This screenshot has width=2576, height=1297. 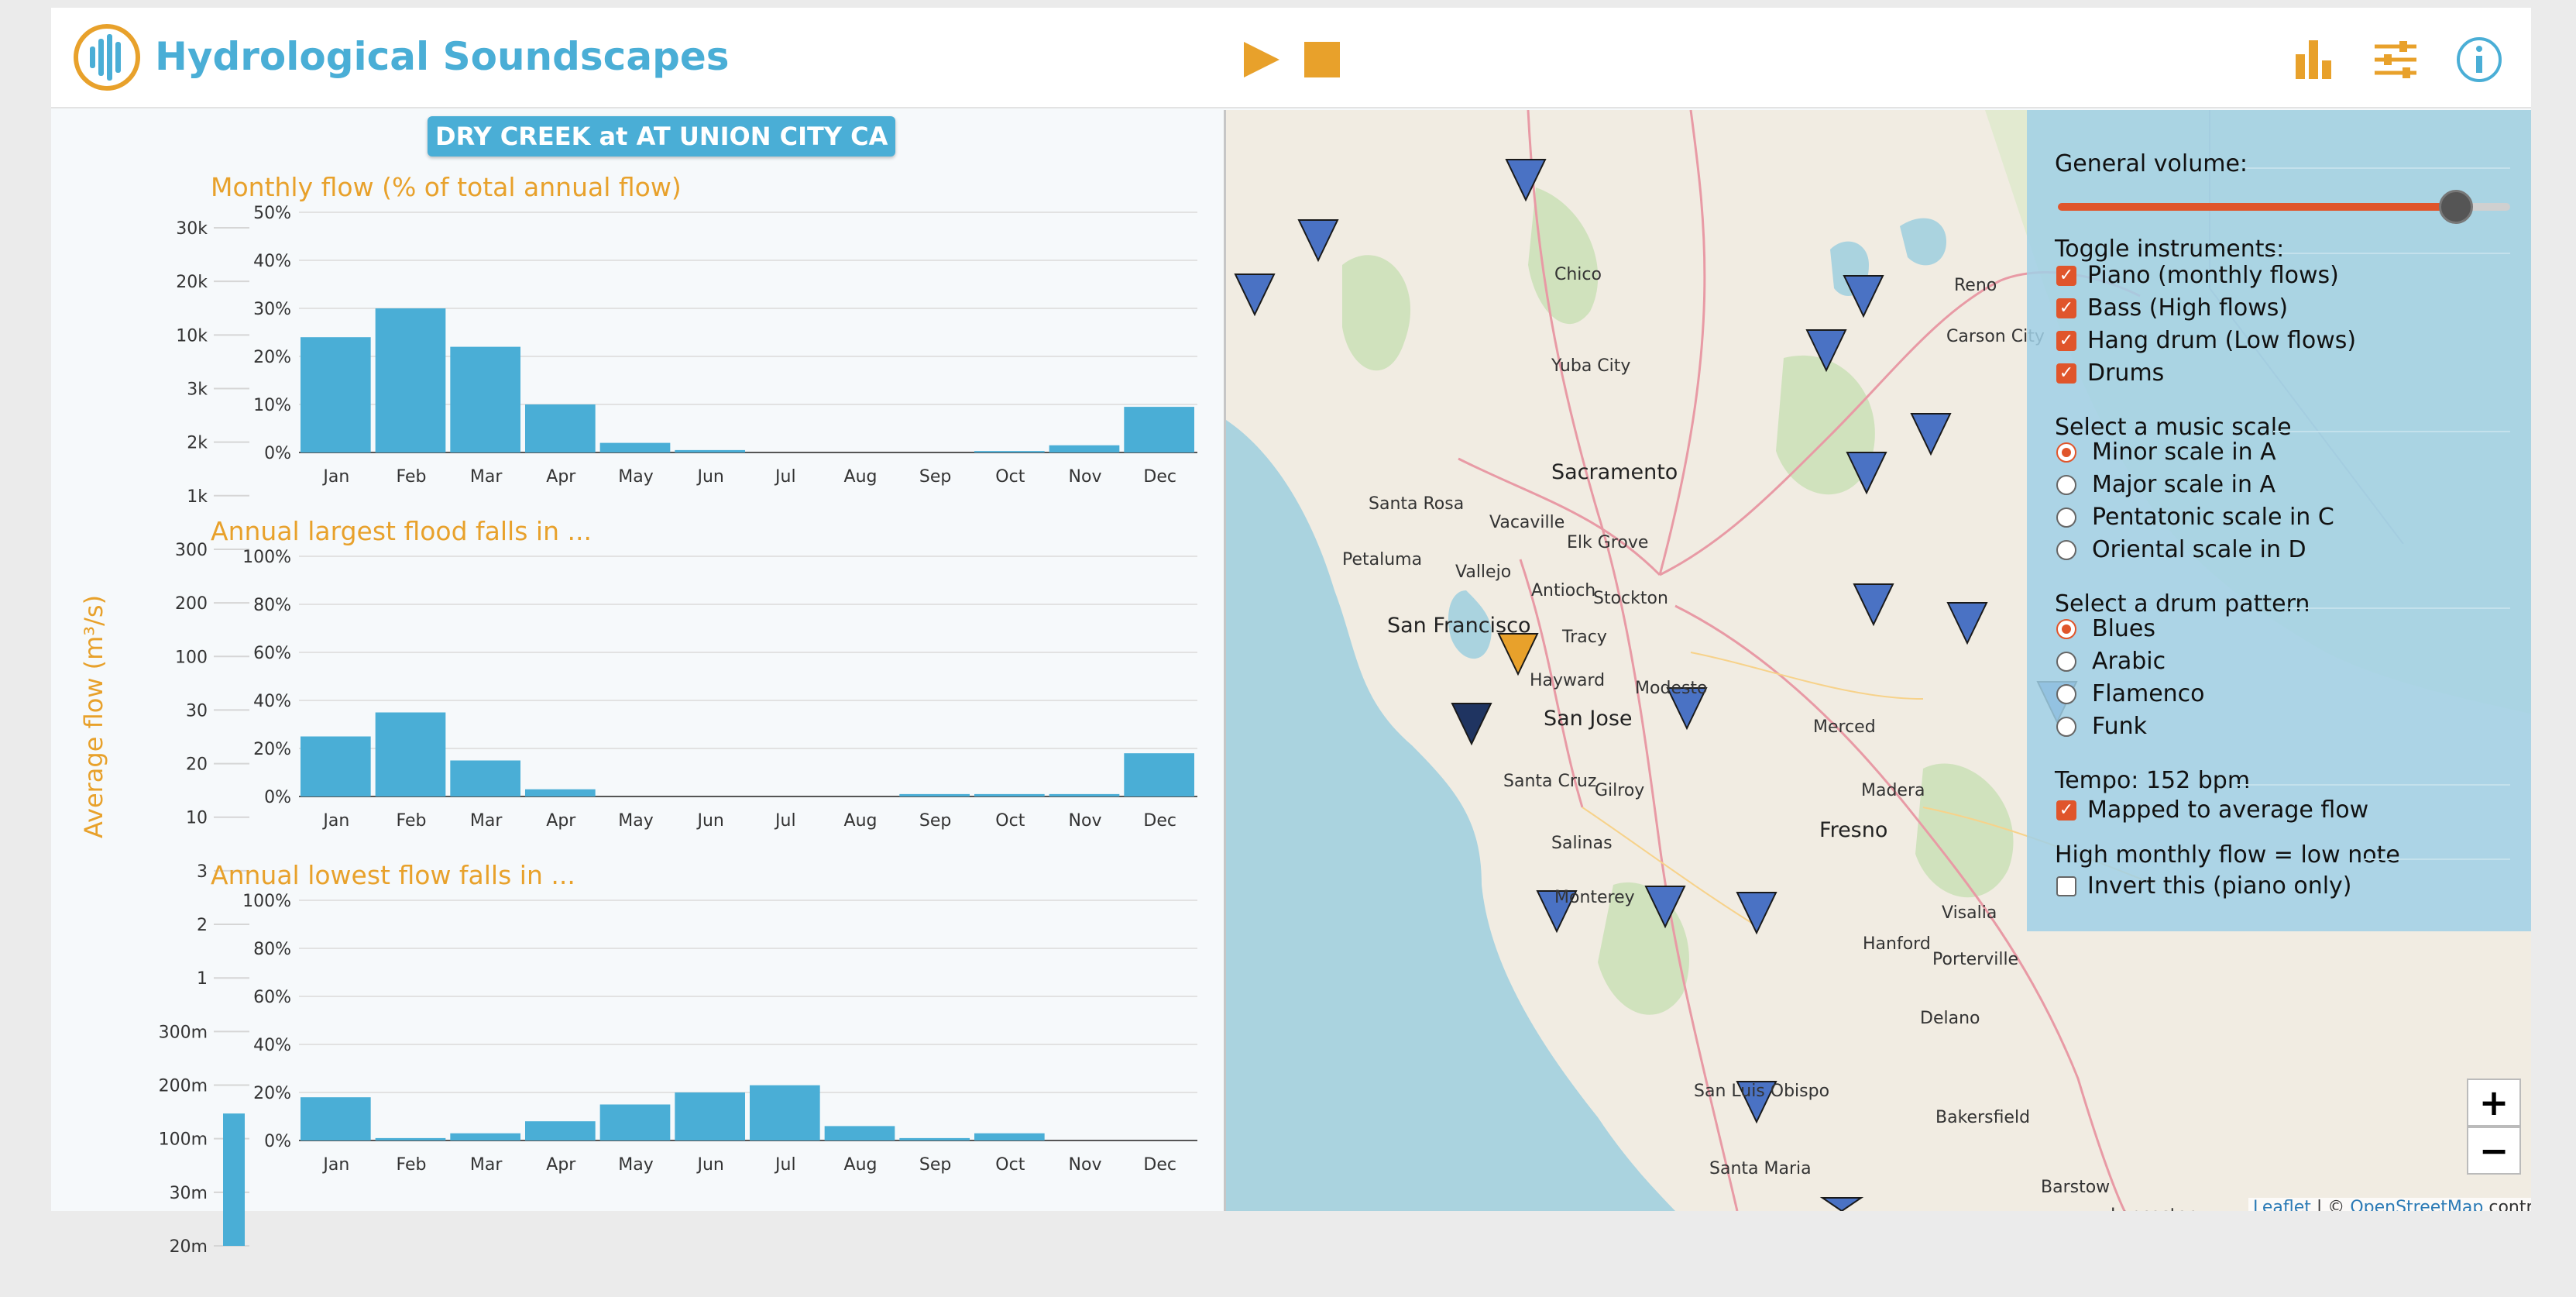 I want to click on map-place-label: Gilroy, so click(x=1620, y=790).